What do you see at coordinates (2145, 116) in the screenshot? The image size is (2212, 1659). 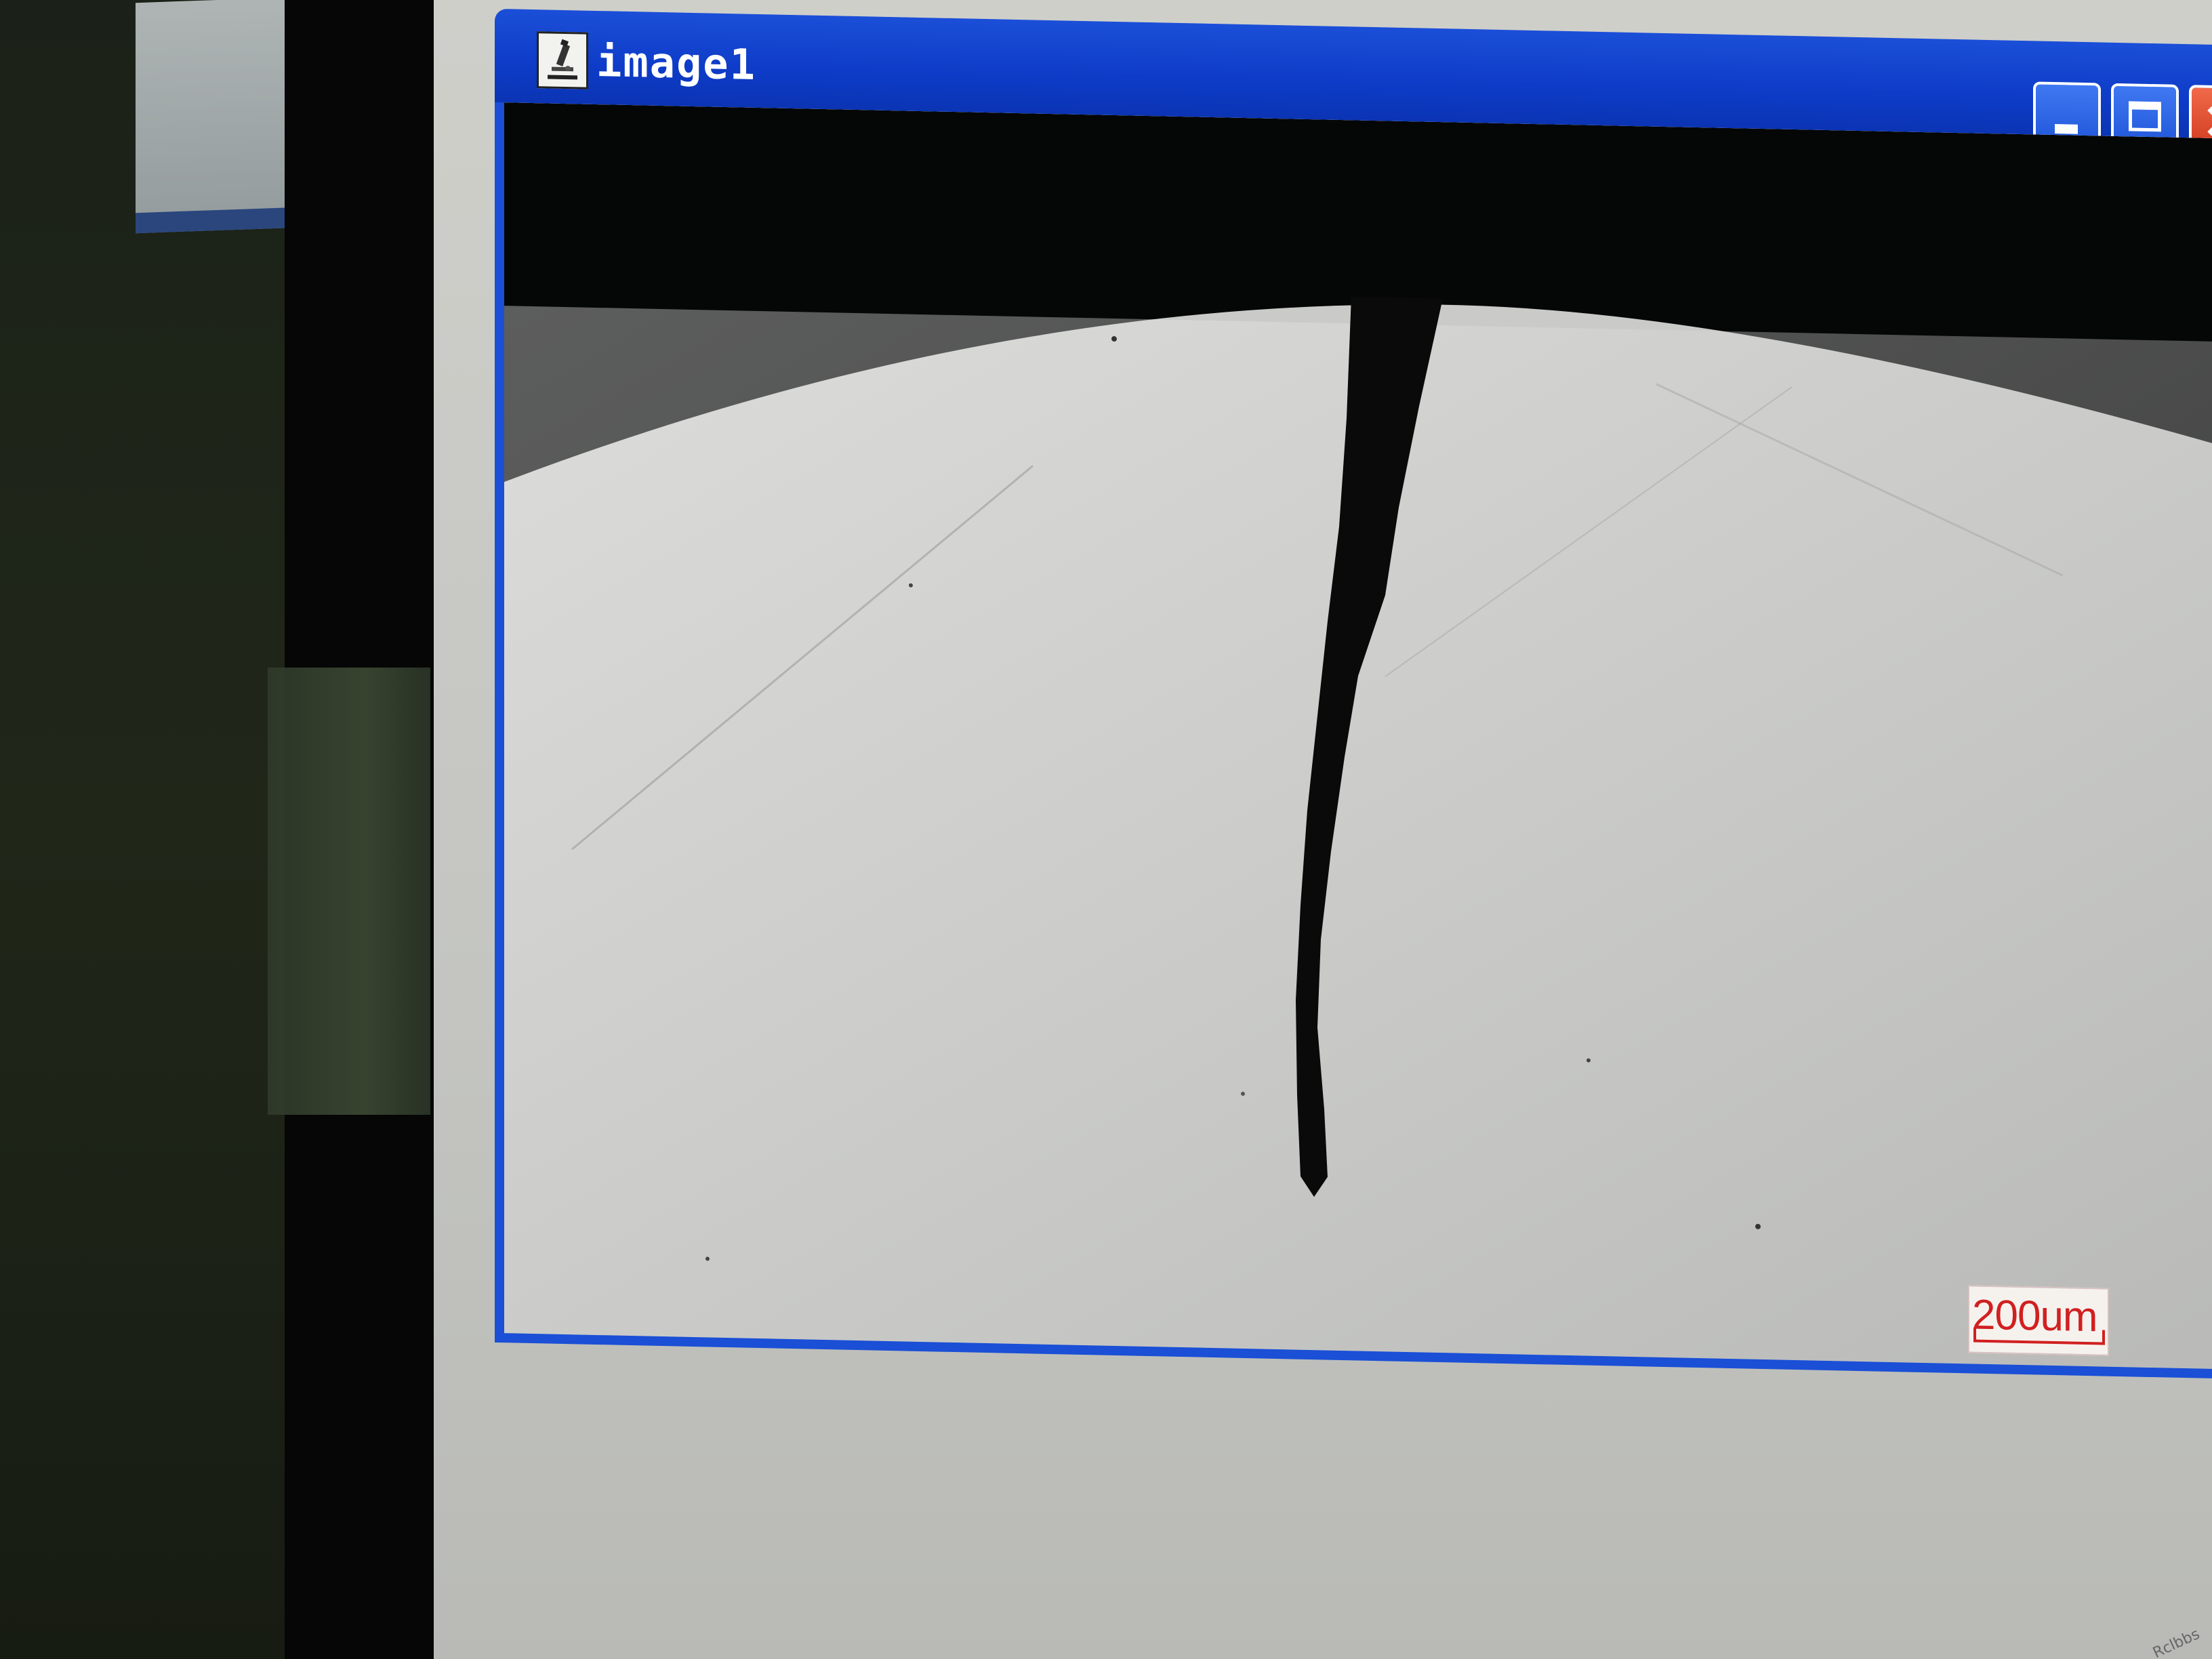 I see `maximize-icon` at bounding box center [2145, 116].